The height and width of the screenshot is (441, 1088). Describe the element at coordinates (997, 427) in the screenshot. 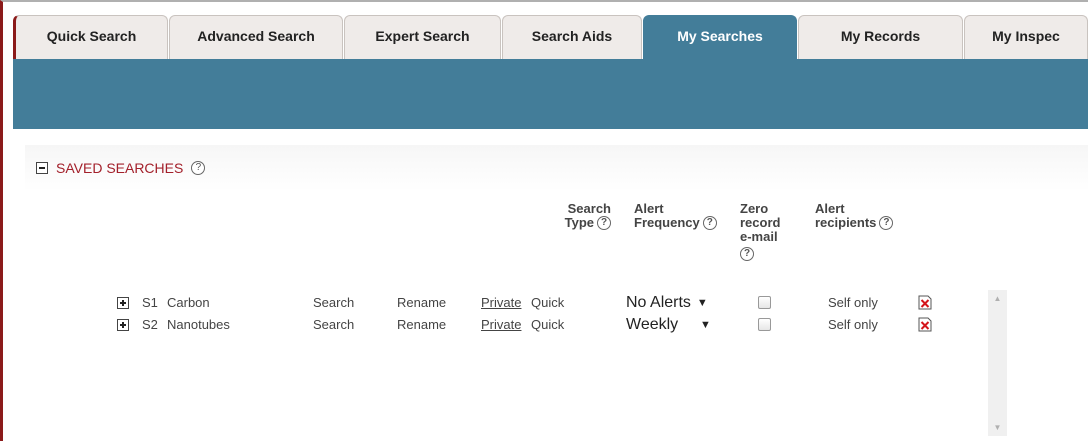

I see `scroll-down-icon: ▼` at that location.